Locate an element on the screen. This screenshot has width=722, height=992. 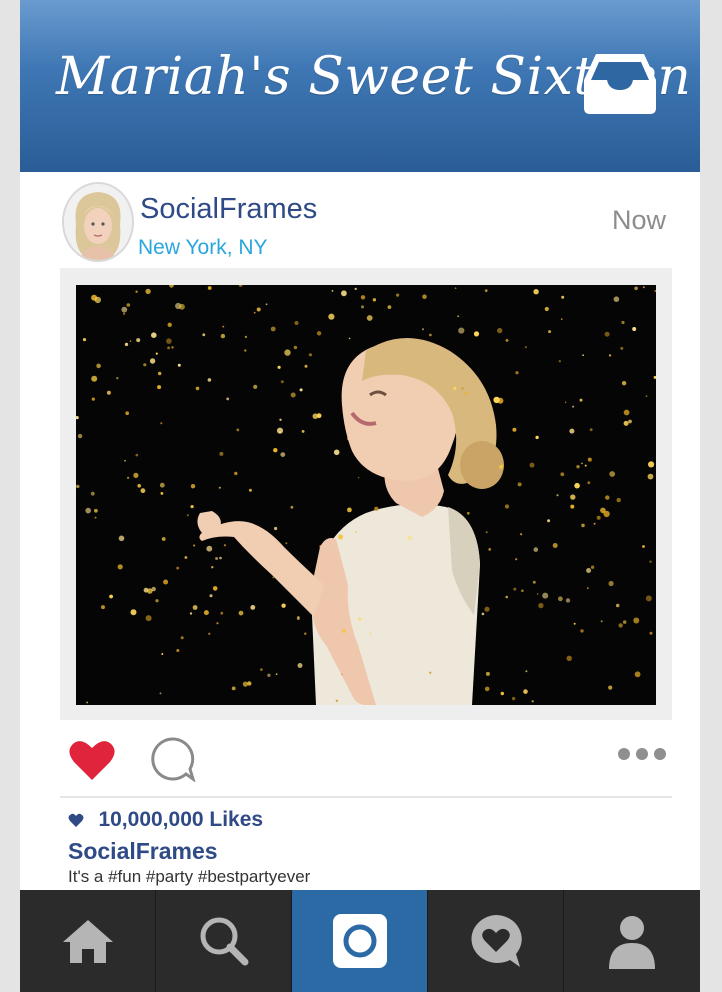
like-heart-icon is located at coordinates (92, 760).